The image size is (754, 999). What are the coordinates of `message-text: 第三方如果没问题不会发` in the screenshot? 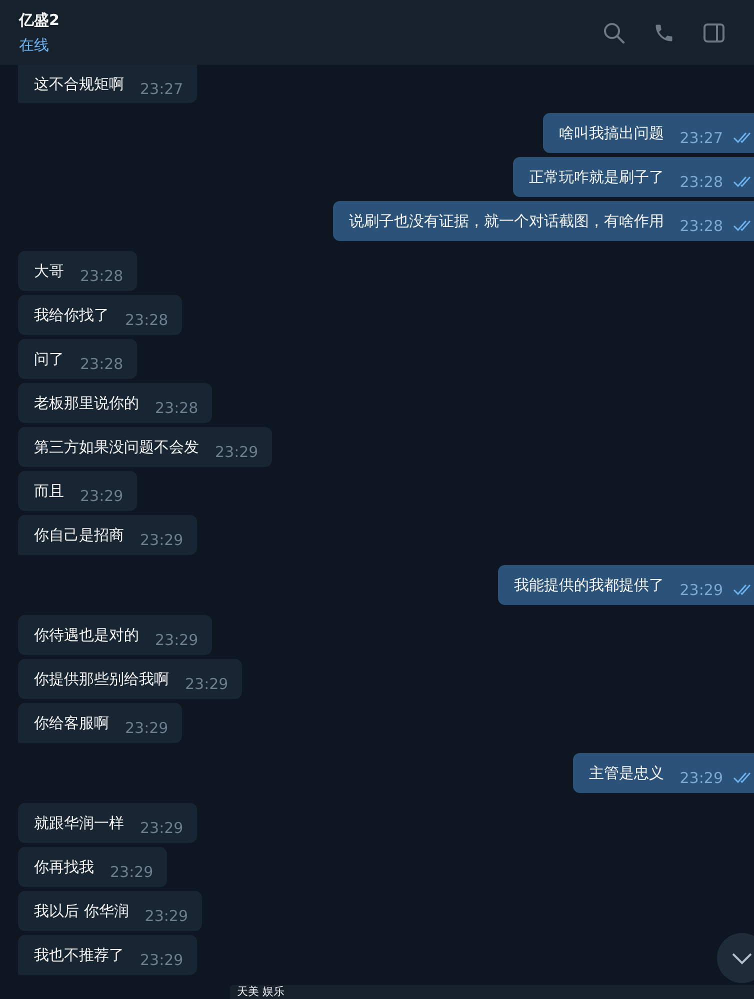 It's located at (116, 447).